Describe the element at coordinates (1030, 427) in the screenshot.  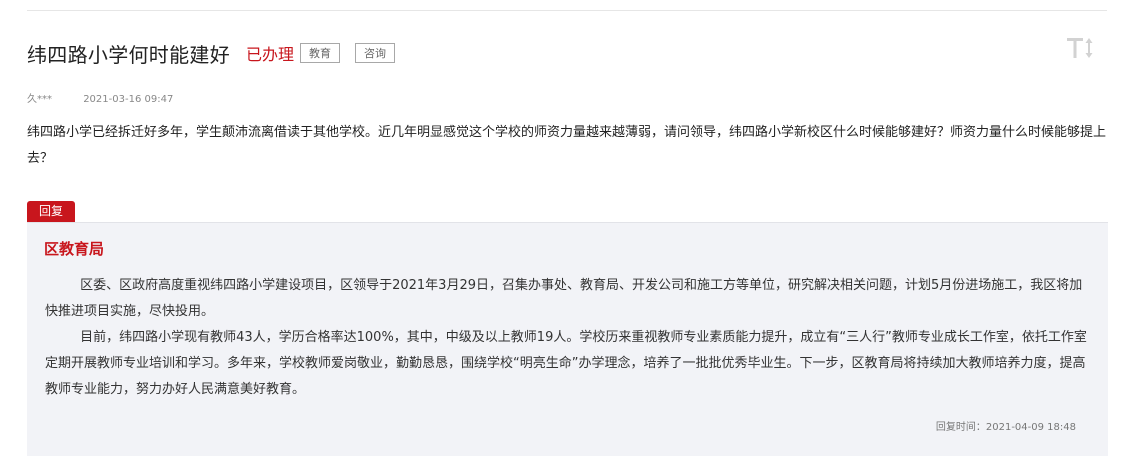
I see `reply-time-value: 2021-04-09 18:48` at that location.